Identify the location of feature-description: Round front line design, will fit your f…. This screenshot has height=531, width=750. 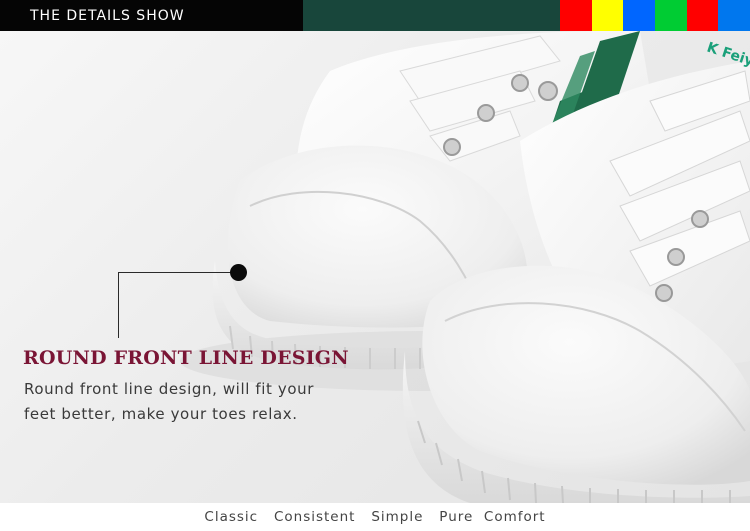
(169, 401).